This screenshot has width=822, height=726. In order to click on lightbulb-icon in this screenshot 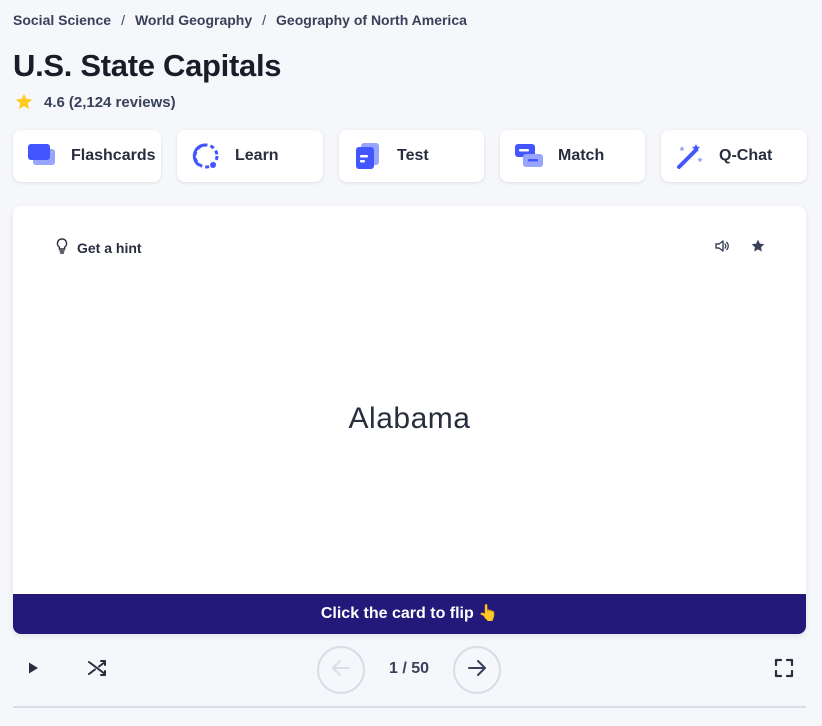, I will do `click(62, 247)`.